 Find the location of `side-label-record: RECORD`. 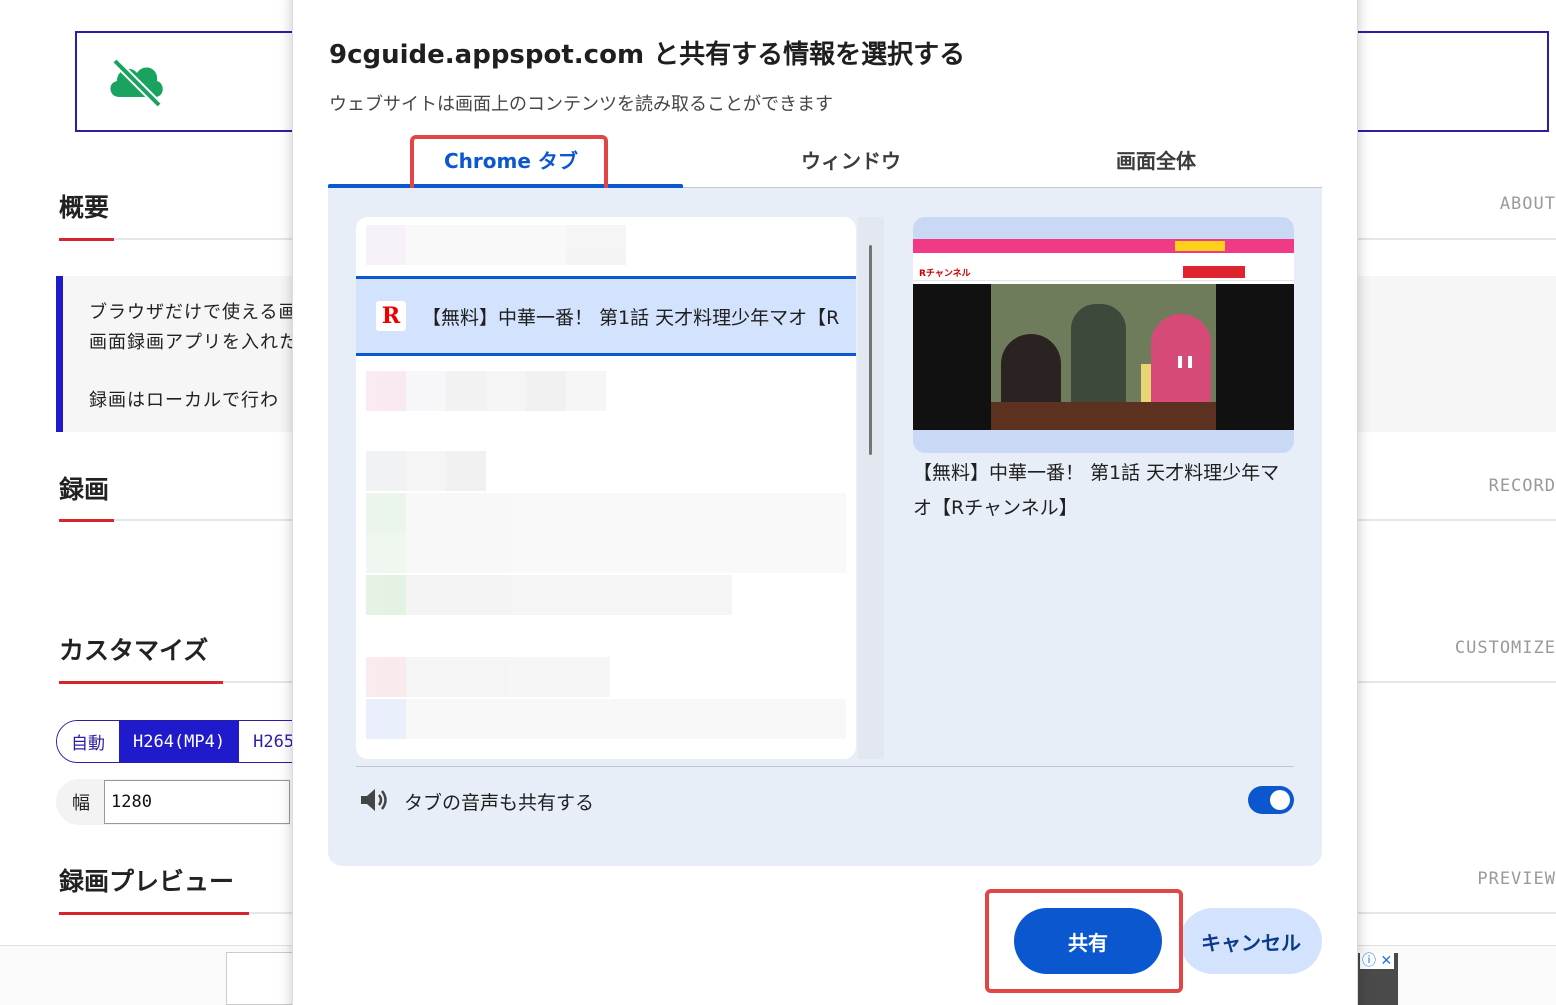

side-label-record: RECORD is located at coordinates (1522, 486).